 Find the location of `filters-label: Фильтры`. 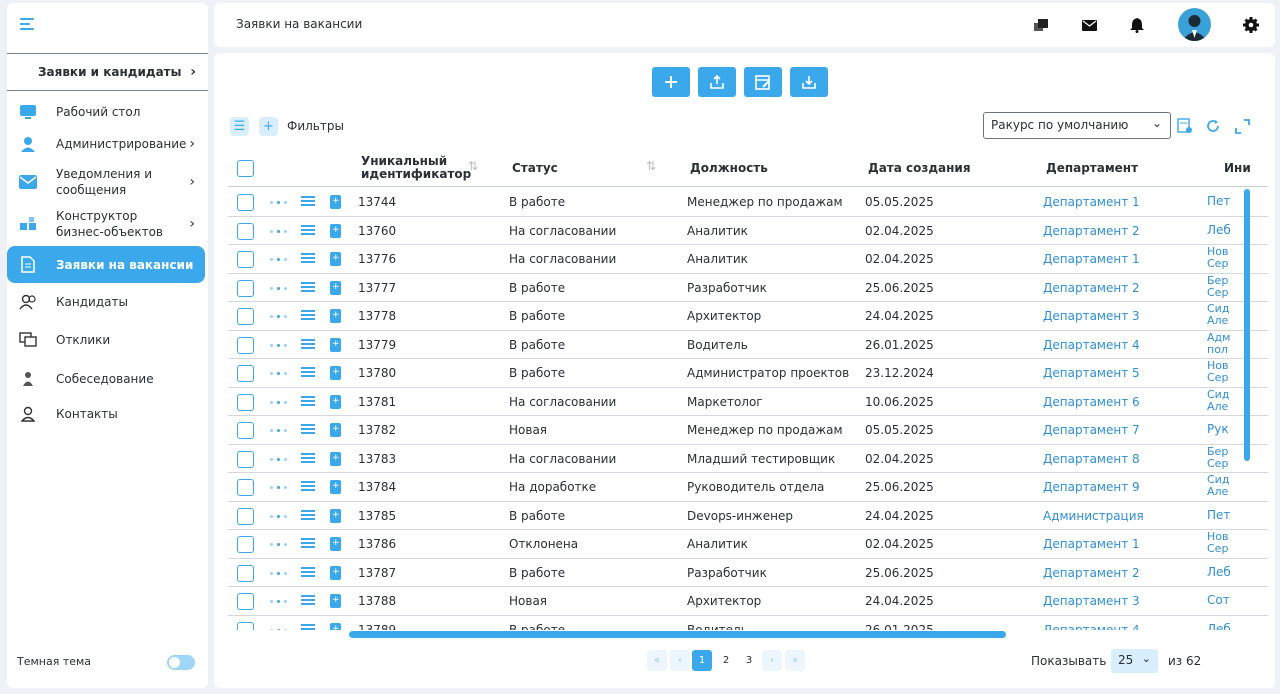

filters-label: Фильтры is located at coordinates (315, 126).